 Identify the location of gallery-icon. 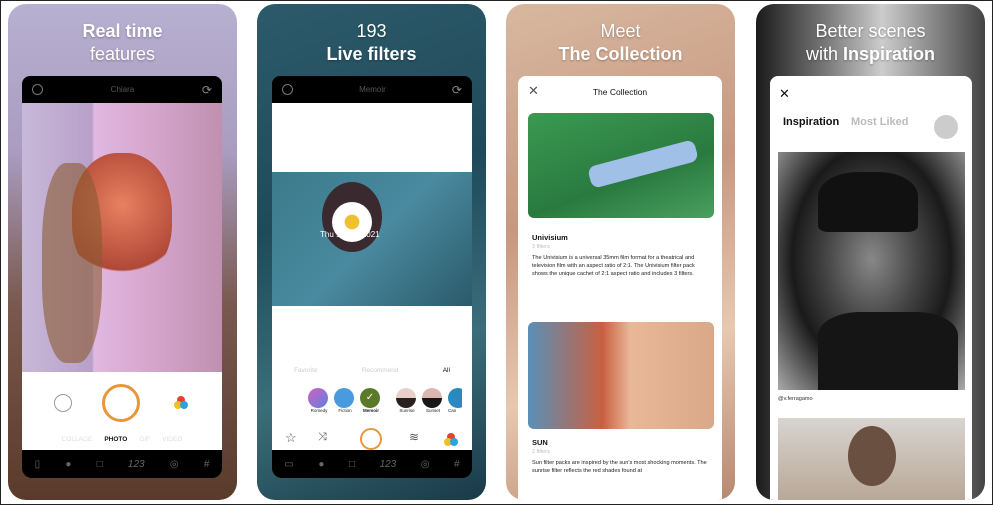
(63, 403).